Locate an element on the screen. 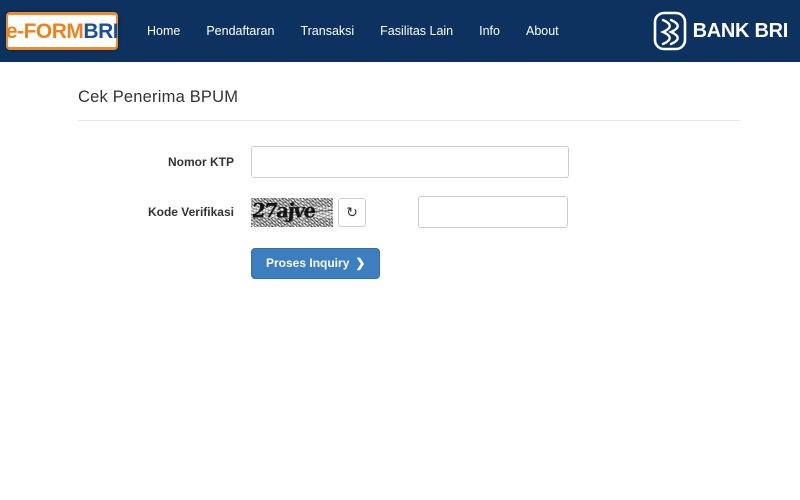  logo-eform-text: e-FORM is located at coordinates (44, 31).